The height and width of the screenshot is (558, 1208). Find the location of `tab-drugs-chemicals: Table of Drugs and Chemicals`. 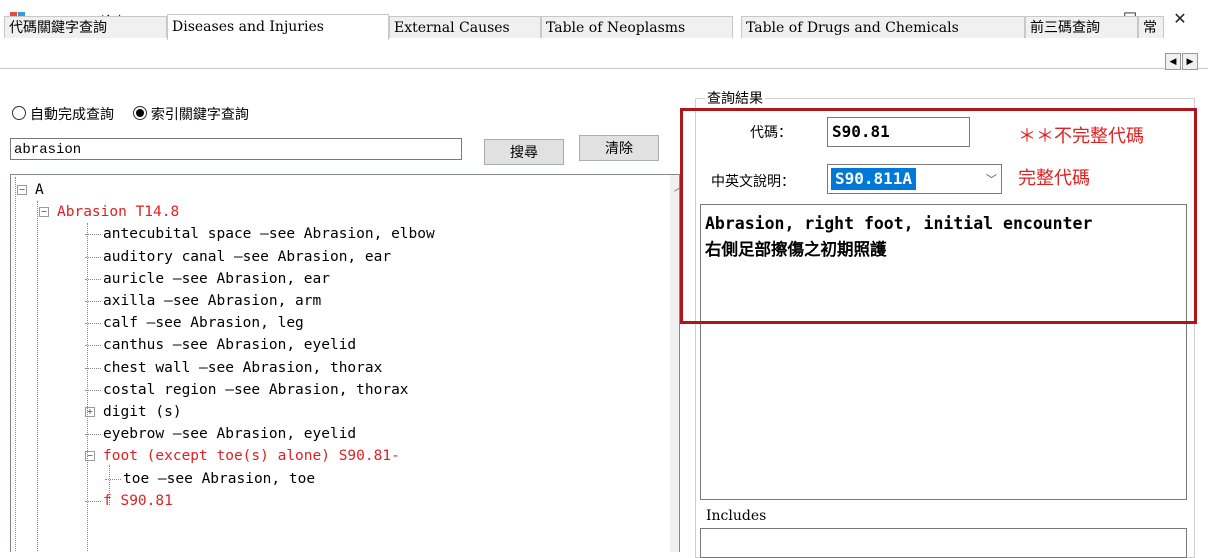

tab-drugs-chemicals: Table of Drugs and Chemicals is located at coordinates (883, 27).